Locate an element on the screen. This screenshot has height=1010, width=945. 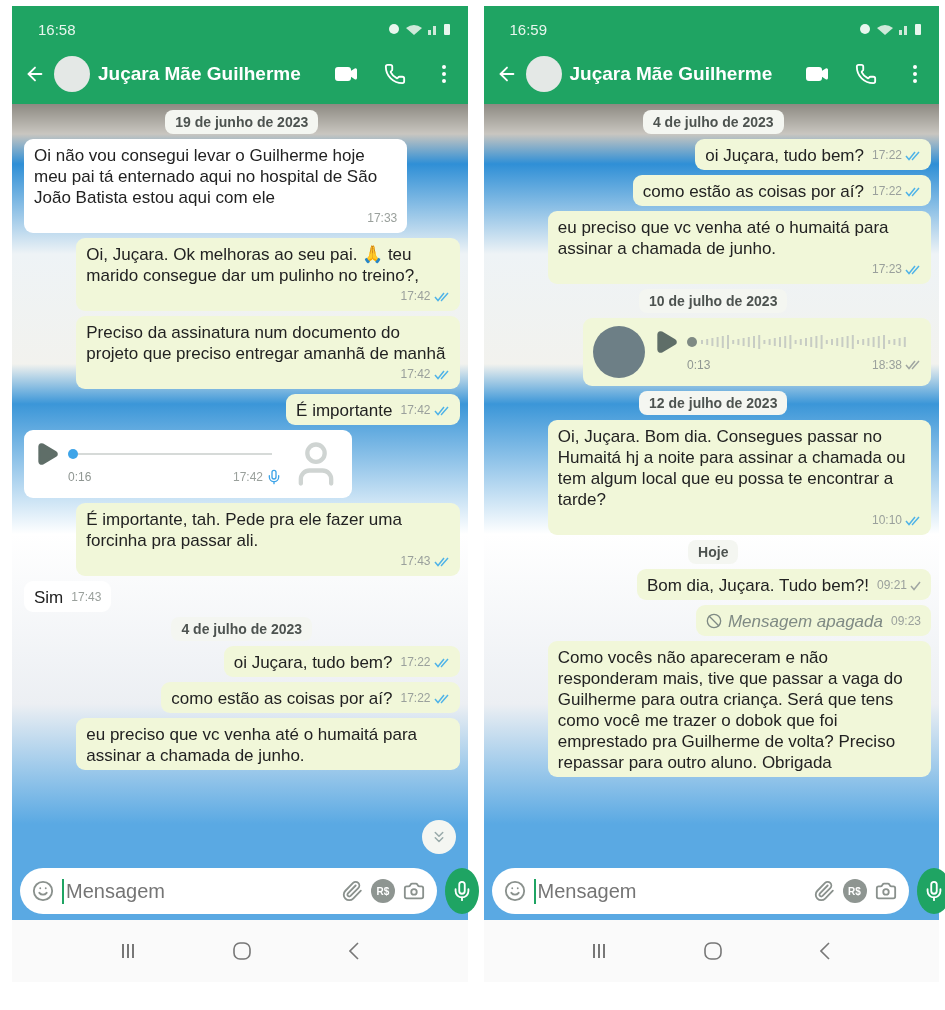
message-time: 10:10 is located at coordinates (886, 520).